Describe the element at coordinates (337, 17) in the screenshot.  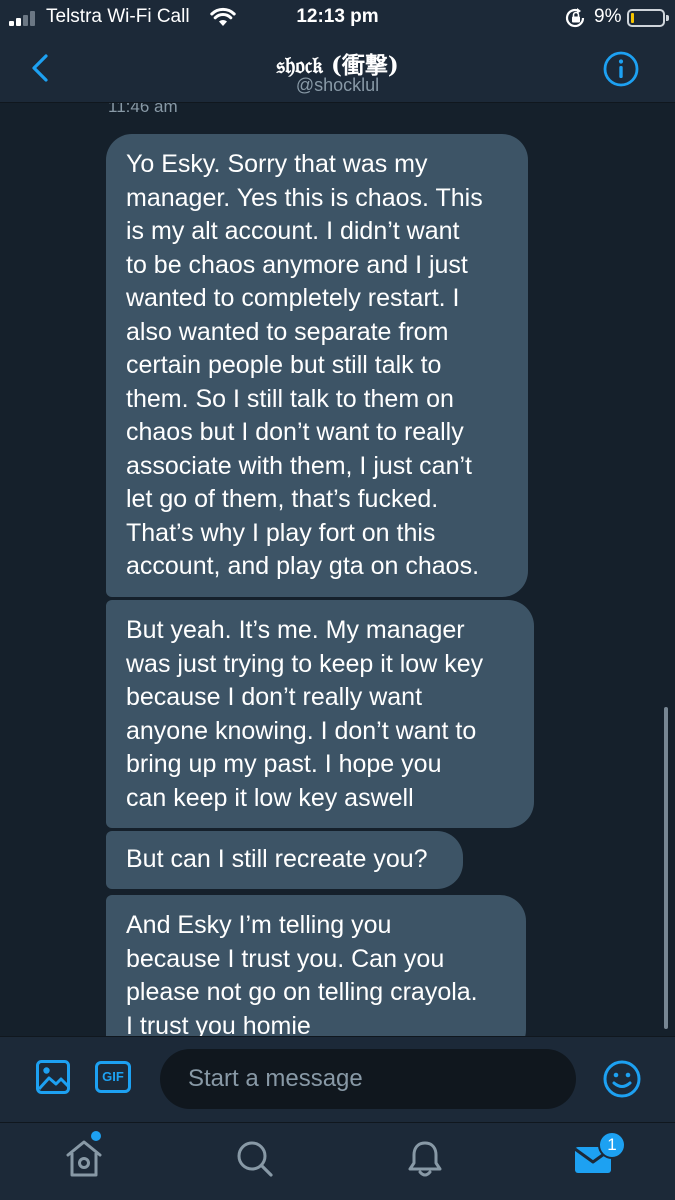
I see `status-bar: Telstra Wi-Fi Call 12:13 pm 9%` at that location.